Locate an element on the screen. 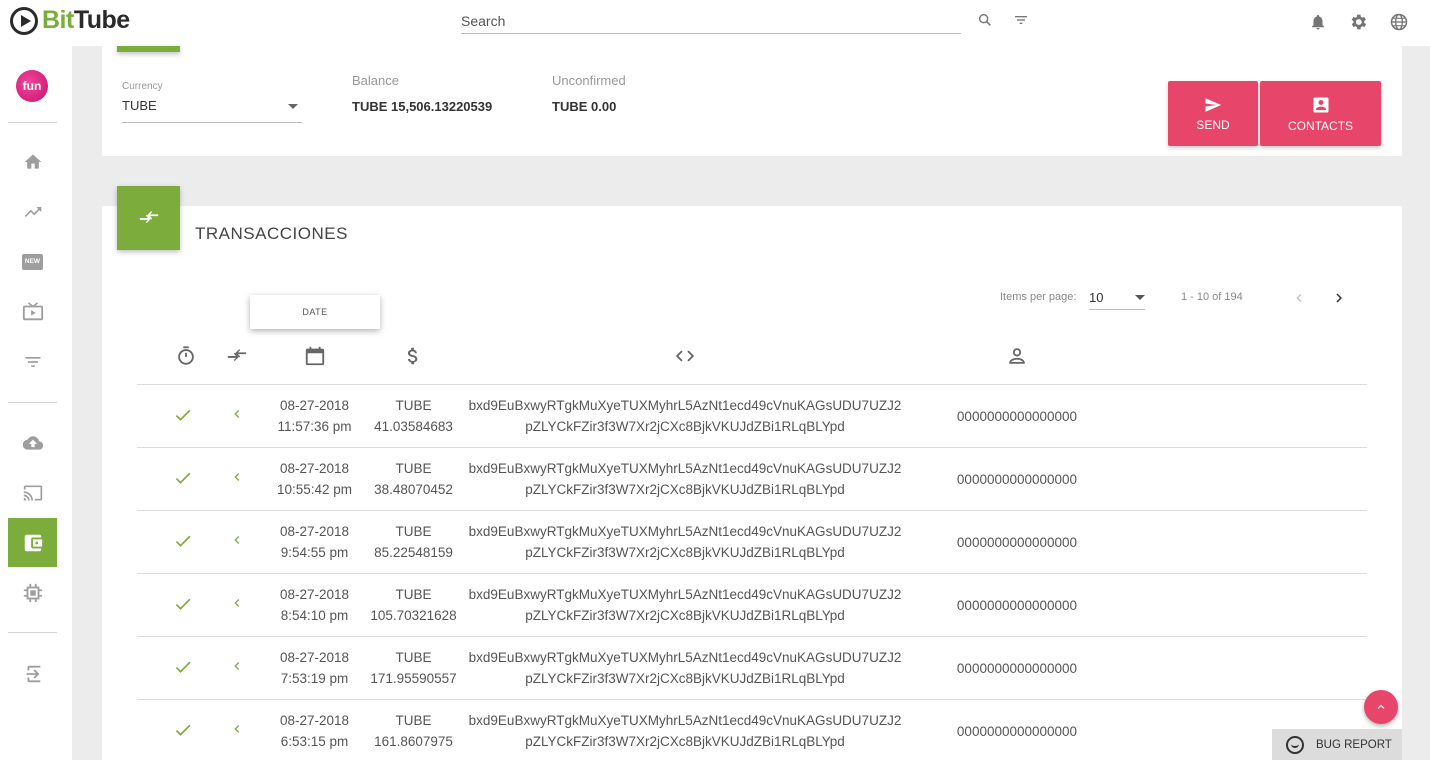  currency-label: Currency is located at coordinates (142, 86).